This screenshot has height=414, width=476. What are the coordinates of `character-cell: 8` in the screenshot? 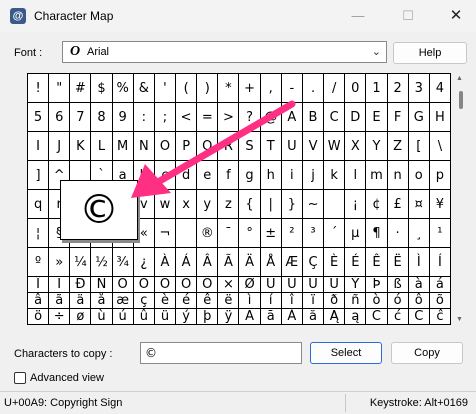 It's located at (102, 117).